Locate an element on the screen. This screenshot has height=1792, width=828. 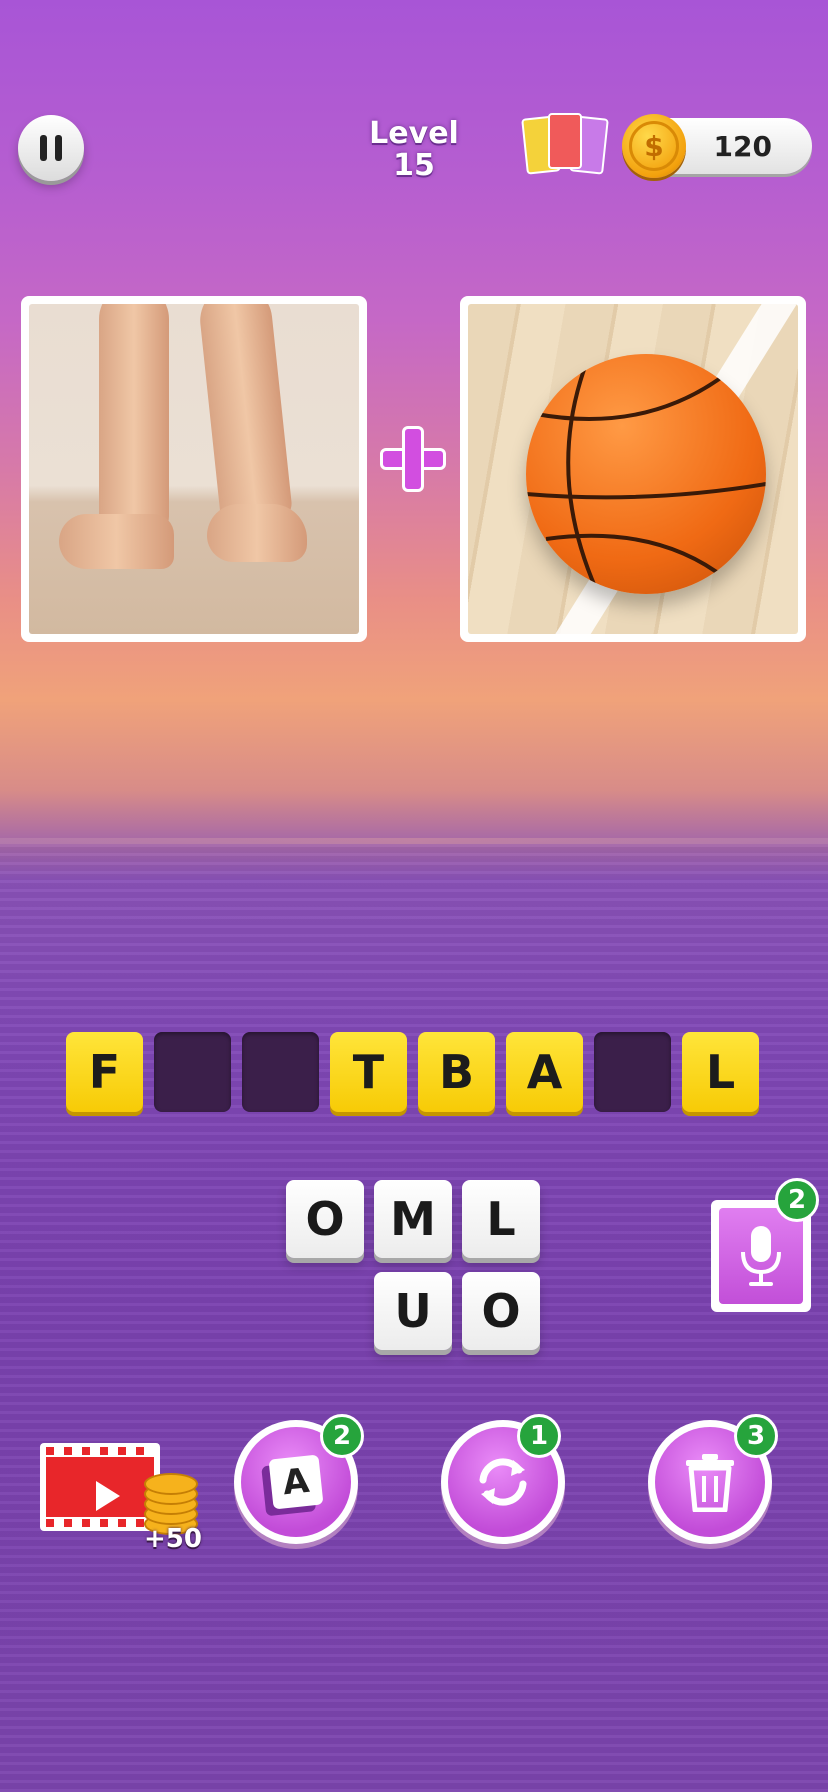
voice-hint-button: 2 is located at coordinates (765, 1245).